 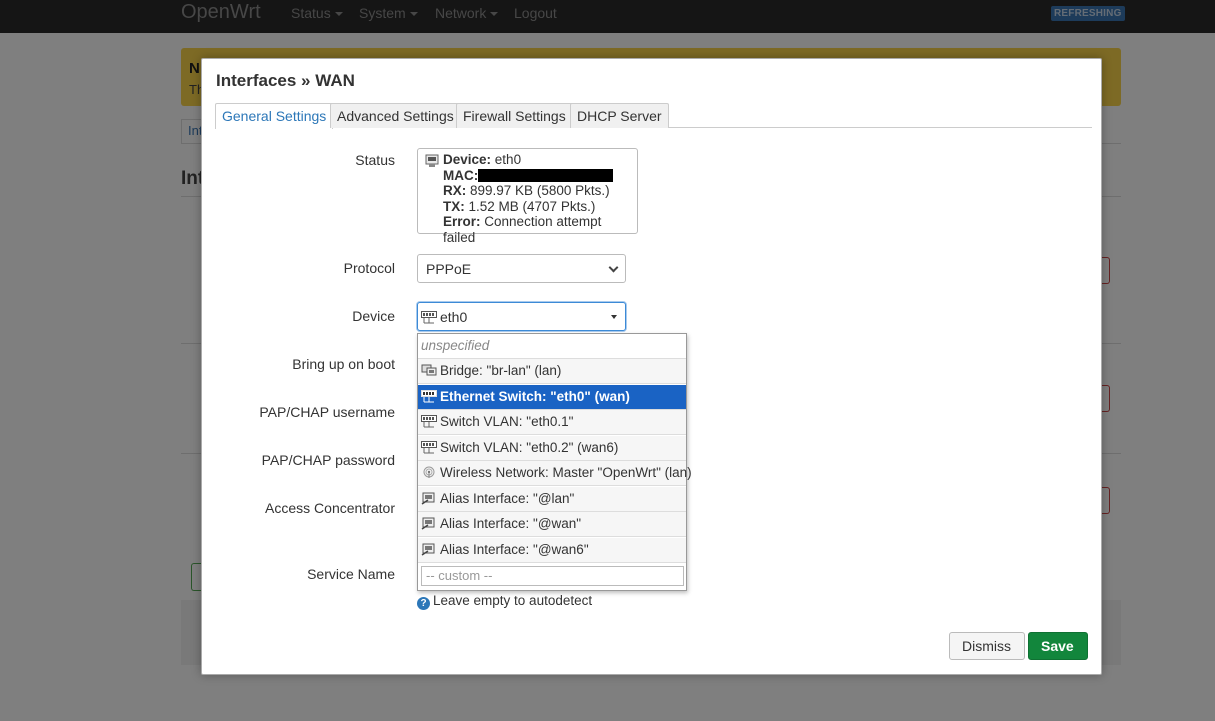 What do you see at coordinates (552, 576) in the screenshot?
I see `custom-device-input: -- custom --` at bounding box center [552, 576].